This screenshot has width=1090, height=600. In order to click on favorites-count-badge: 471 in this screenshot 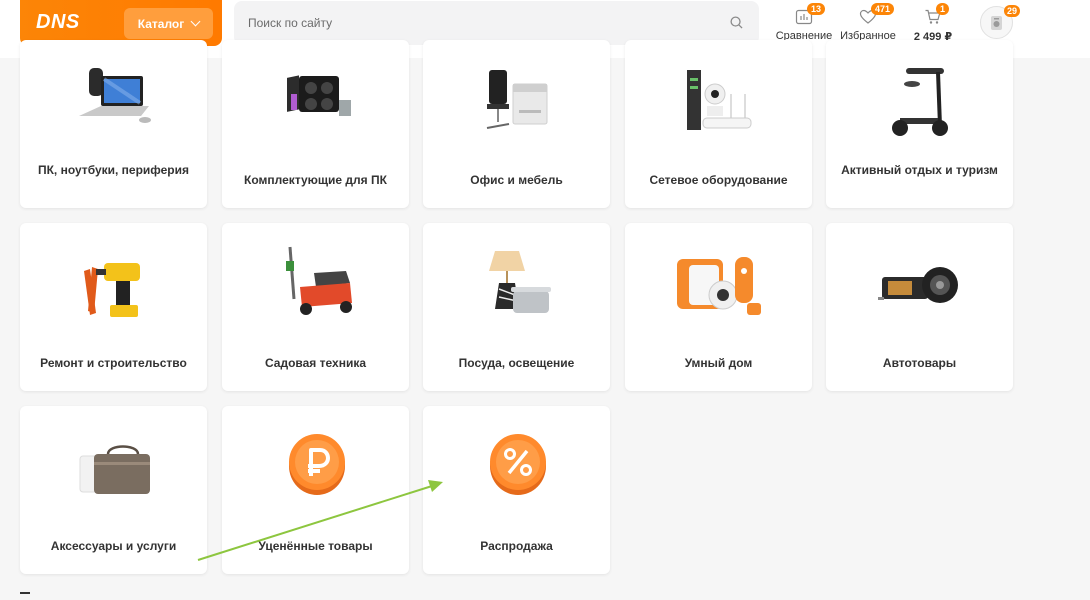, I will do `click(883, 9)`.